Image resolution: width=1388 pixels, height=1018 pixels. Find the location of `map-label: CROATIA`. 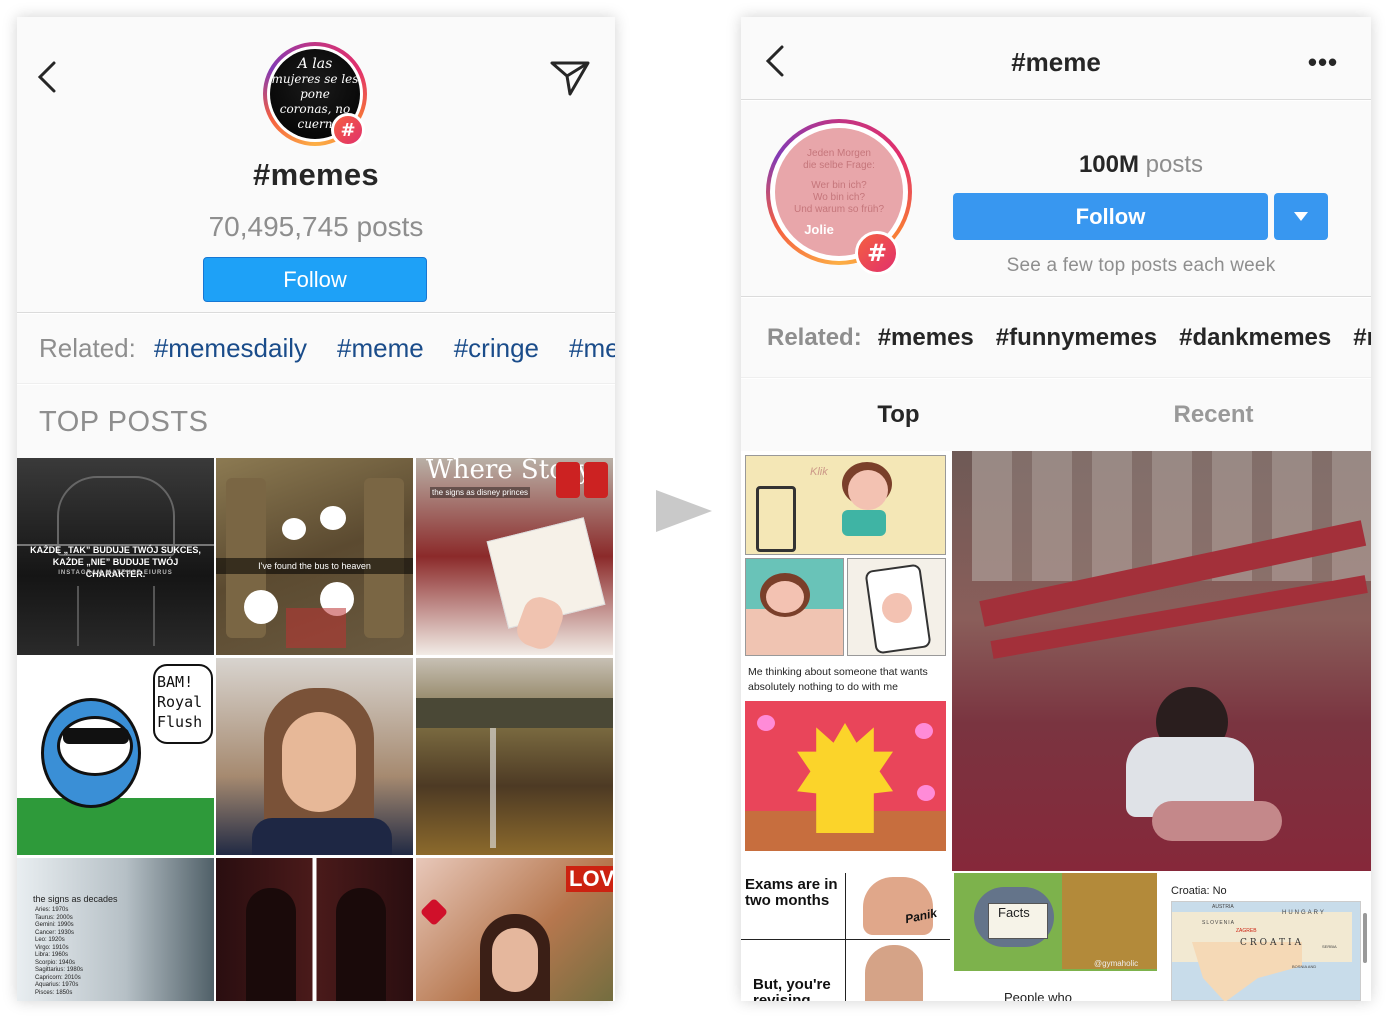

map-label: CROATIA is located at coordinates (1272, 943).